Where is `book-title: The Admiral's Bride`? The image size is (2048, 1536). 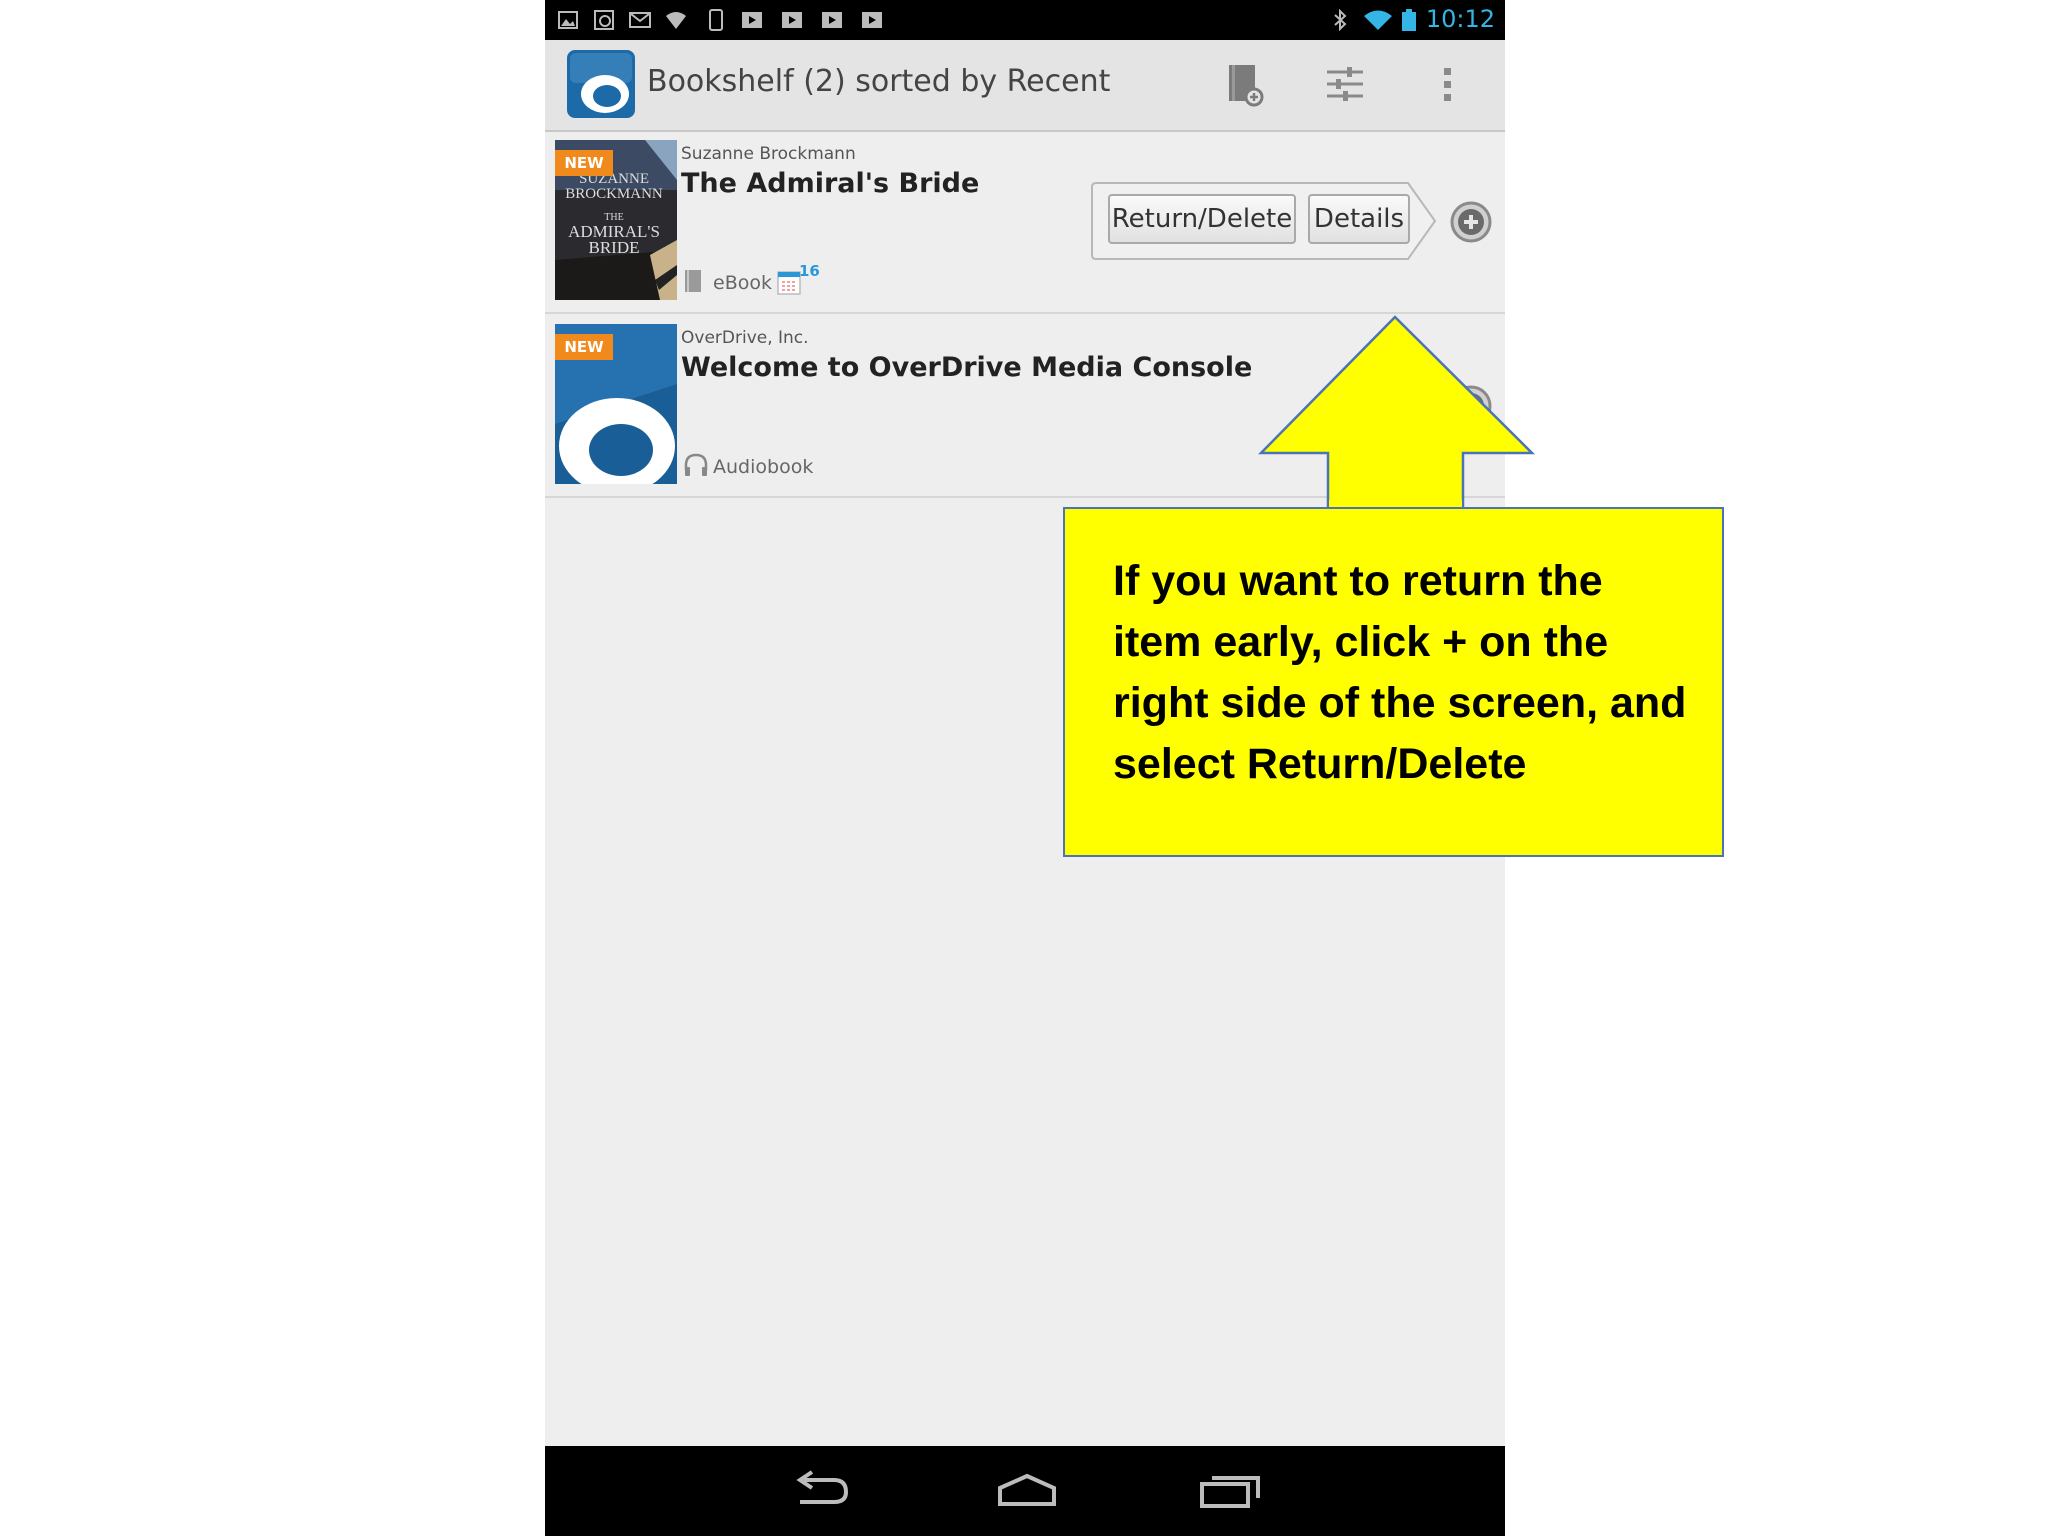 book-title: The Admiral's Bride is located at coordinates (830, 183).